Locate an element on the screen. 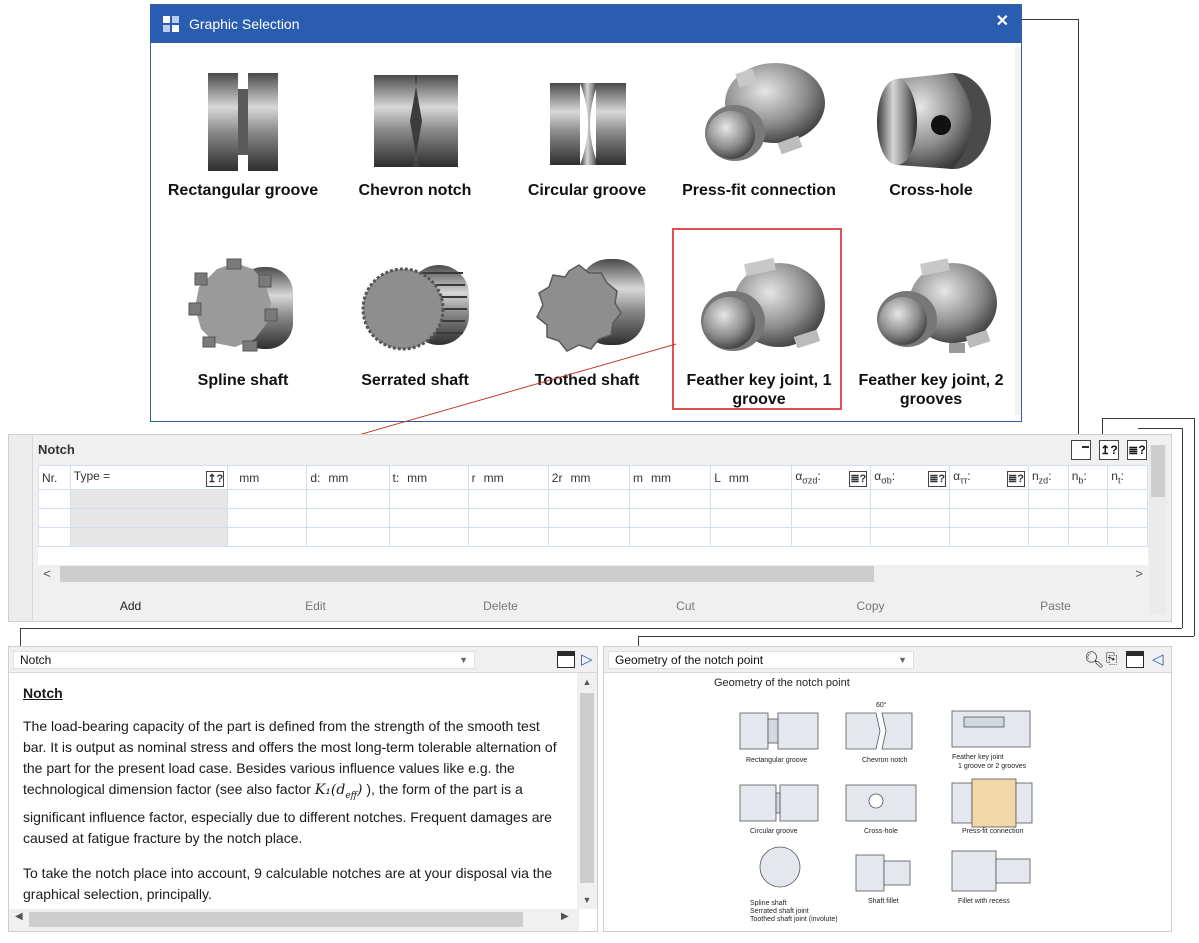  expand-icon: ▷ is located at coordinates (587, 659).